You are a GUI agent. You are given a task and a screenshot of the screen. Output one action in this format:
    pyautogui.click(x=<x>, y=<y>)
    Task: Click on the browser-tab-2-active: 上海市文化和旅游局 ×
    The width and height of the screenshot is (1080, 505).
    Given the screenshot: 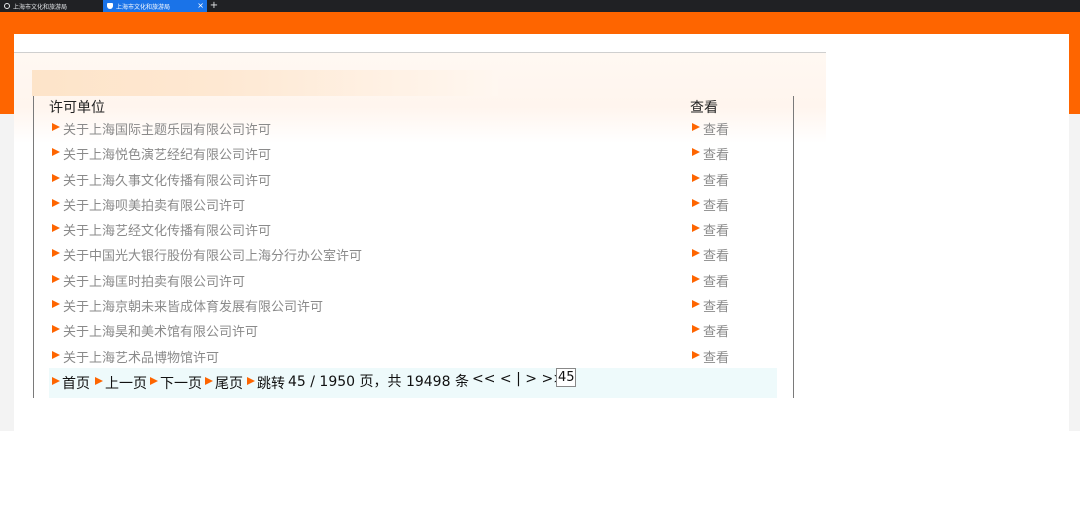 What is the action you would take?
    pyautogui.click(x=155, y=6)
    